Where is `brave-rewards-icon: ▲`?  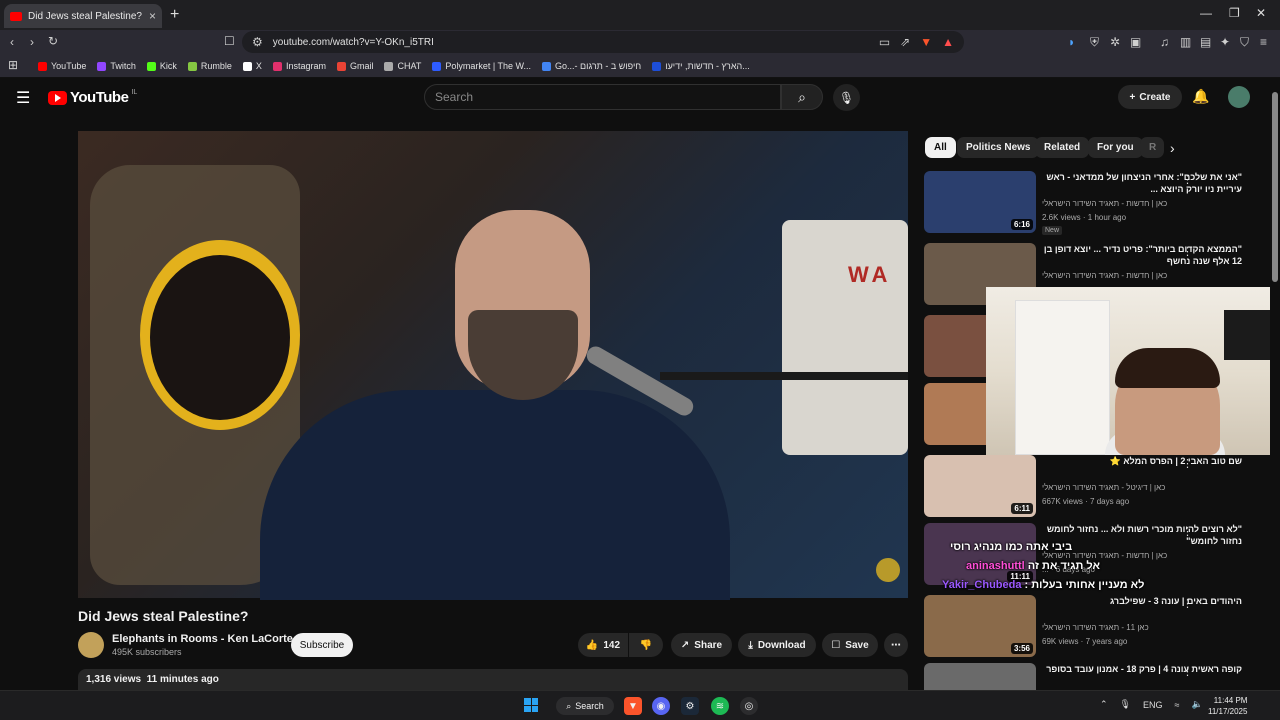 brave-rewards-icon: ▲ is located at coordinates (948, 42).